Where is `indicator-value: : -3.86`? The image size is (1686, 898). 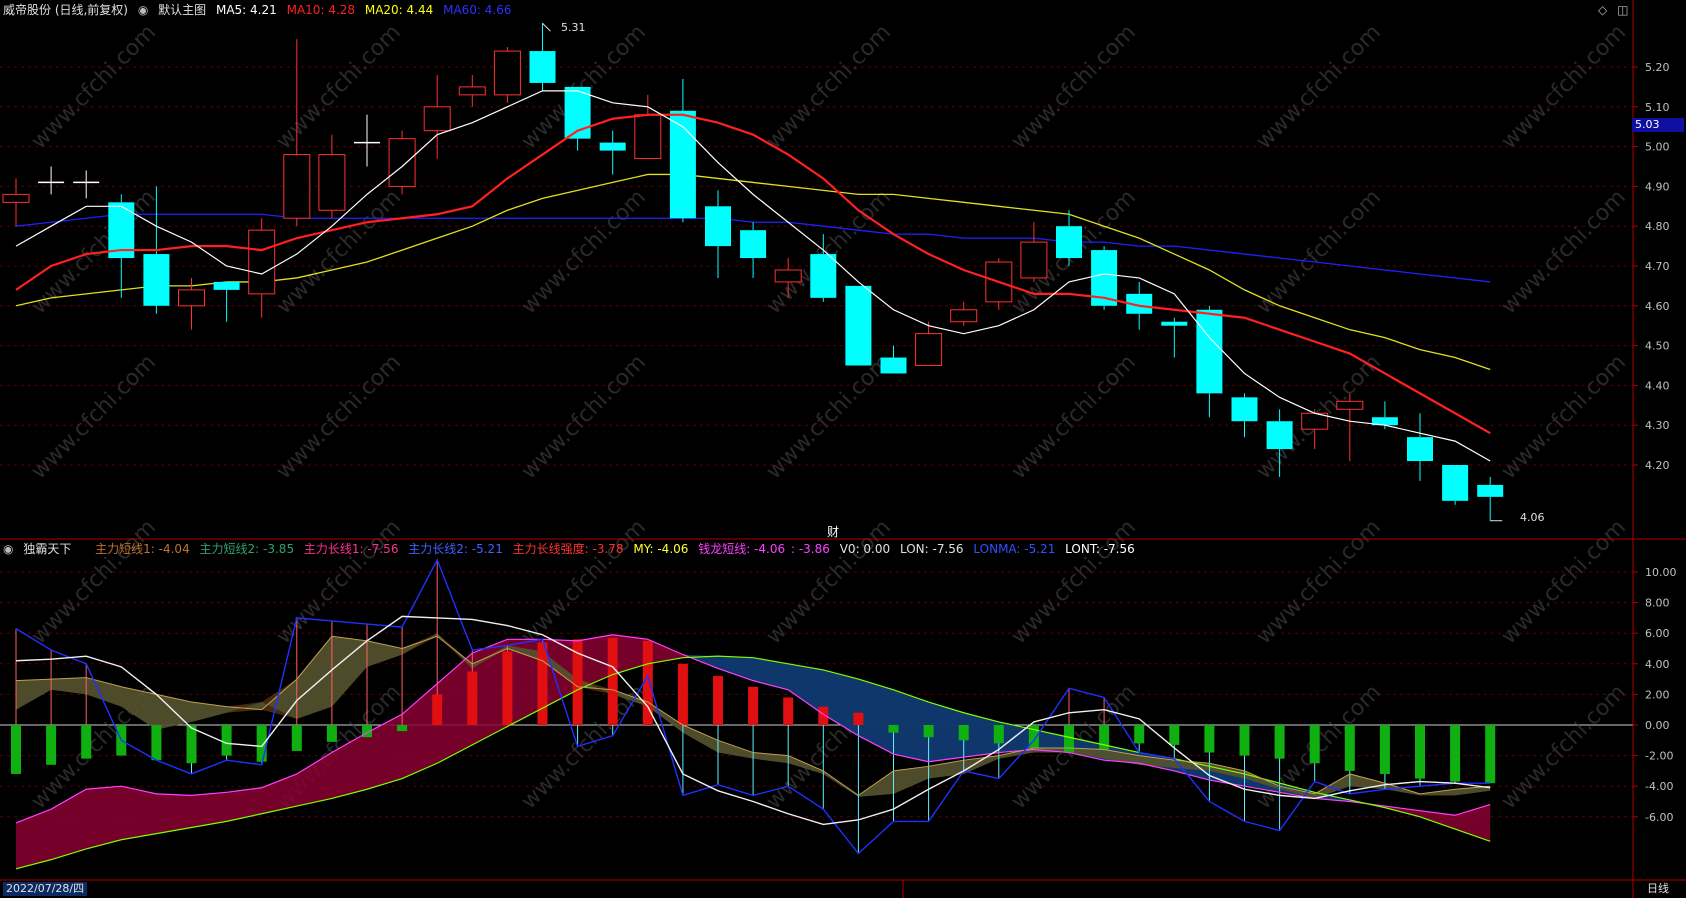 indicator-value: : -3.86 is located at coordinates (810, 549).